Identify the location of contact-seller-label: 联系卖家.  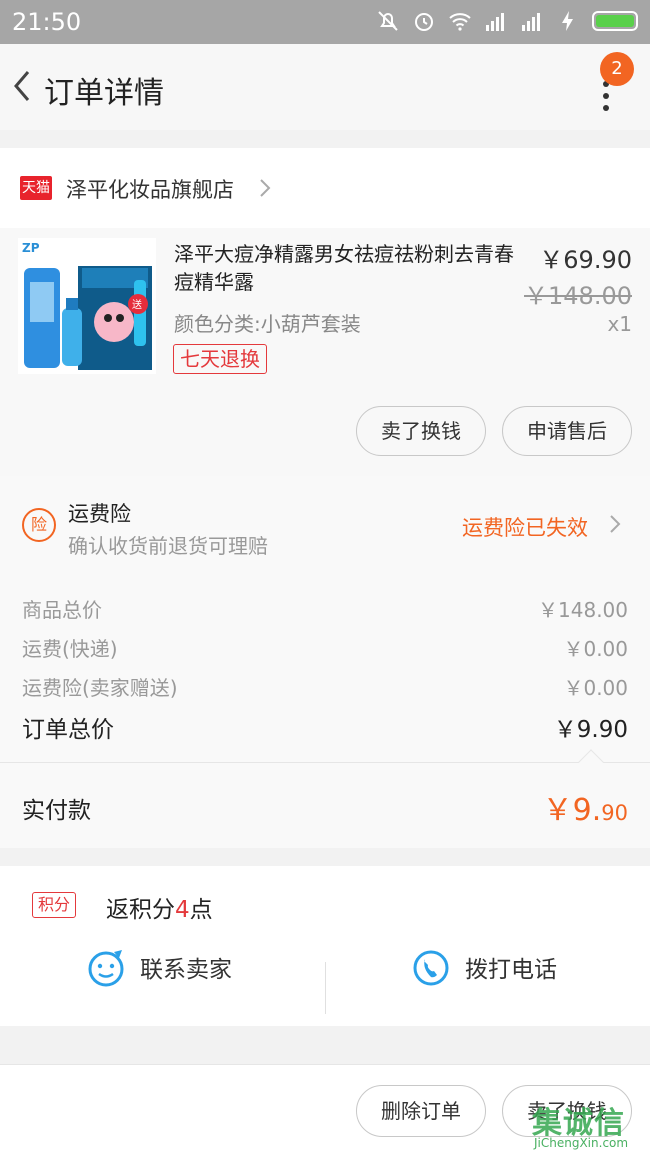
(186, 970).